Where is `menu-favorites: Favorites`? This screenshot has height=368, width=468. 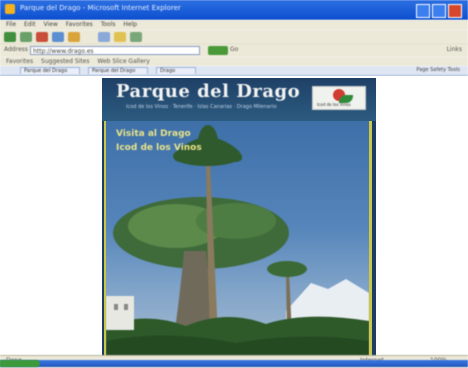 menu-favorites: Favorites is located at coordinates (79, 24).